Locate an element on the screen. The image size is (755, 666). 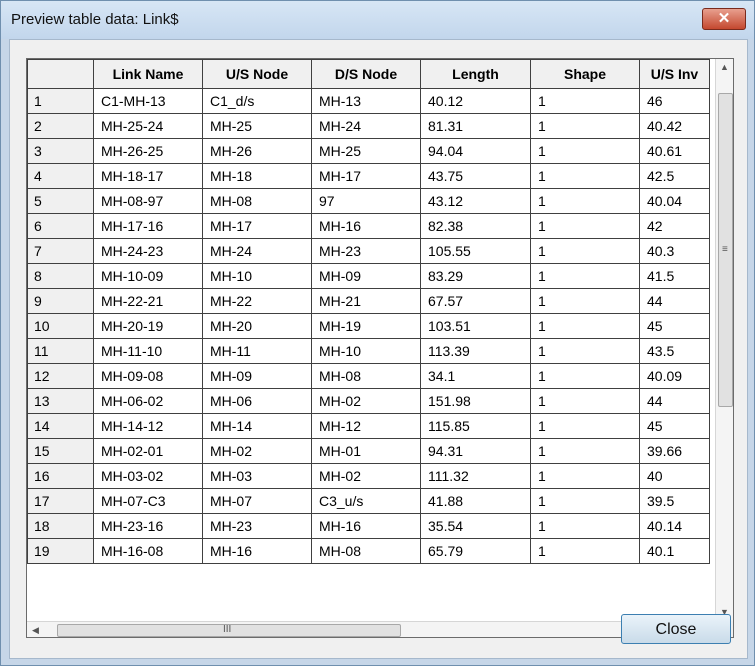
table-cell: MH-10 is located at coordinates (366, 351).